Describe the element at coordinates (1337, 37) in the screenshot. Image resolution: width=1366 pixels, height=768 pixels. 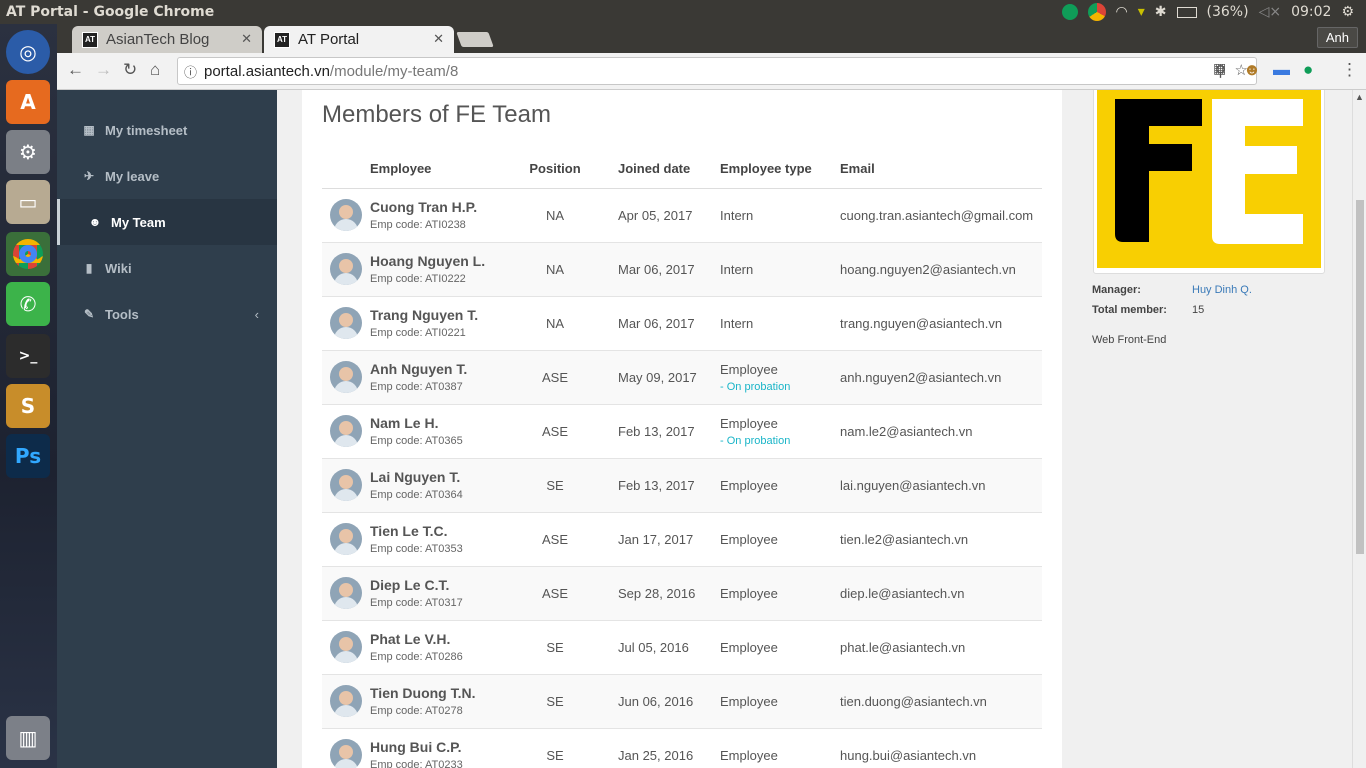
I see `profile-button: Anh` at that location.